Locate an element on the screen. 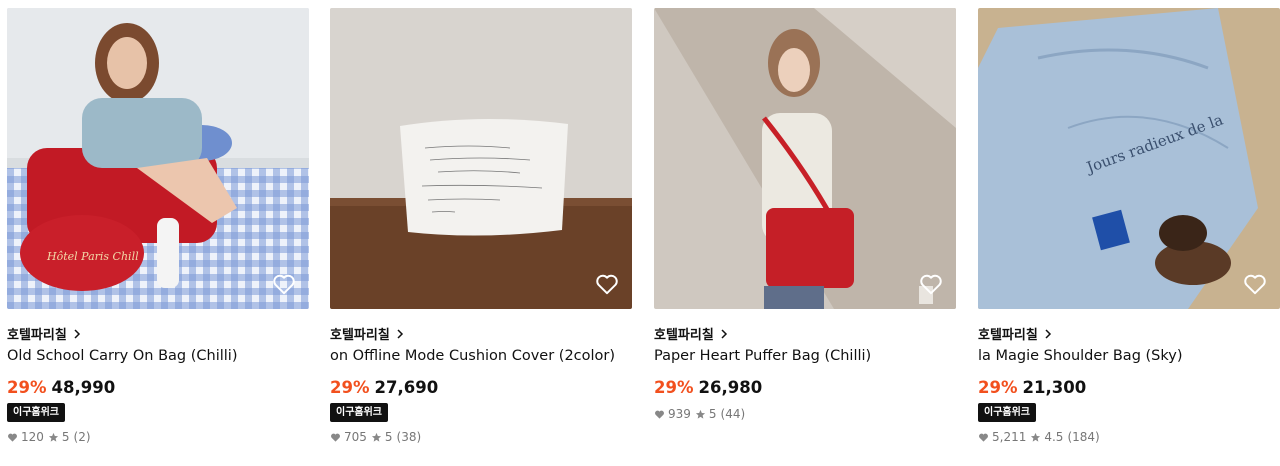 This screenshot has height=466, width=1280. review-count: (2) is located at coordinates (82, 437).